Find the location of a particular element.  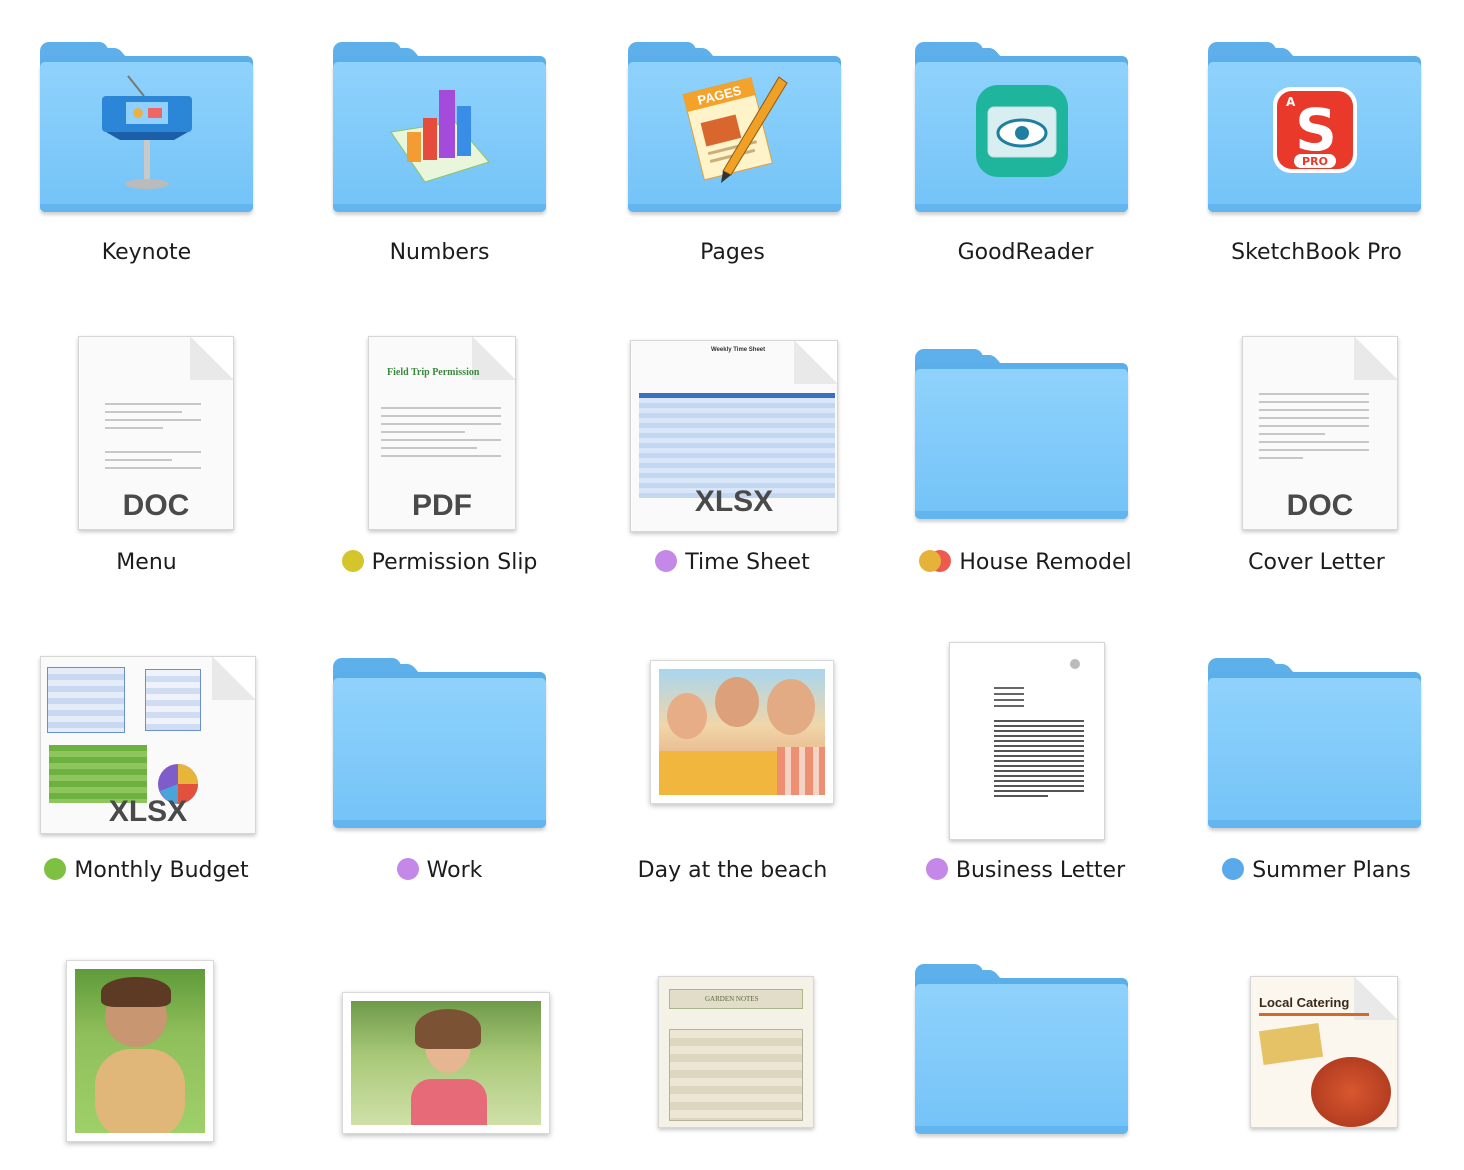

item-label-row: House Remodel is located at coordinates (1025, 562).